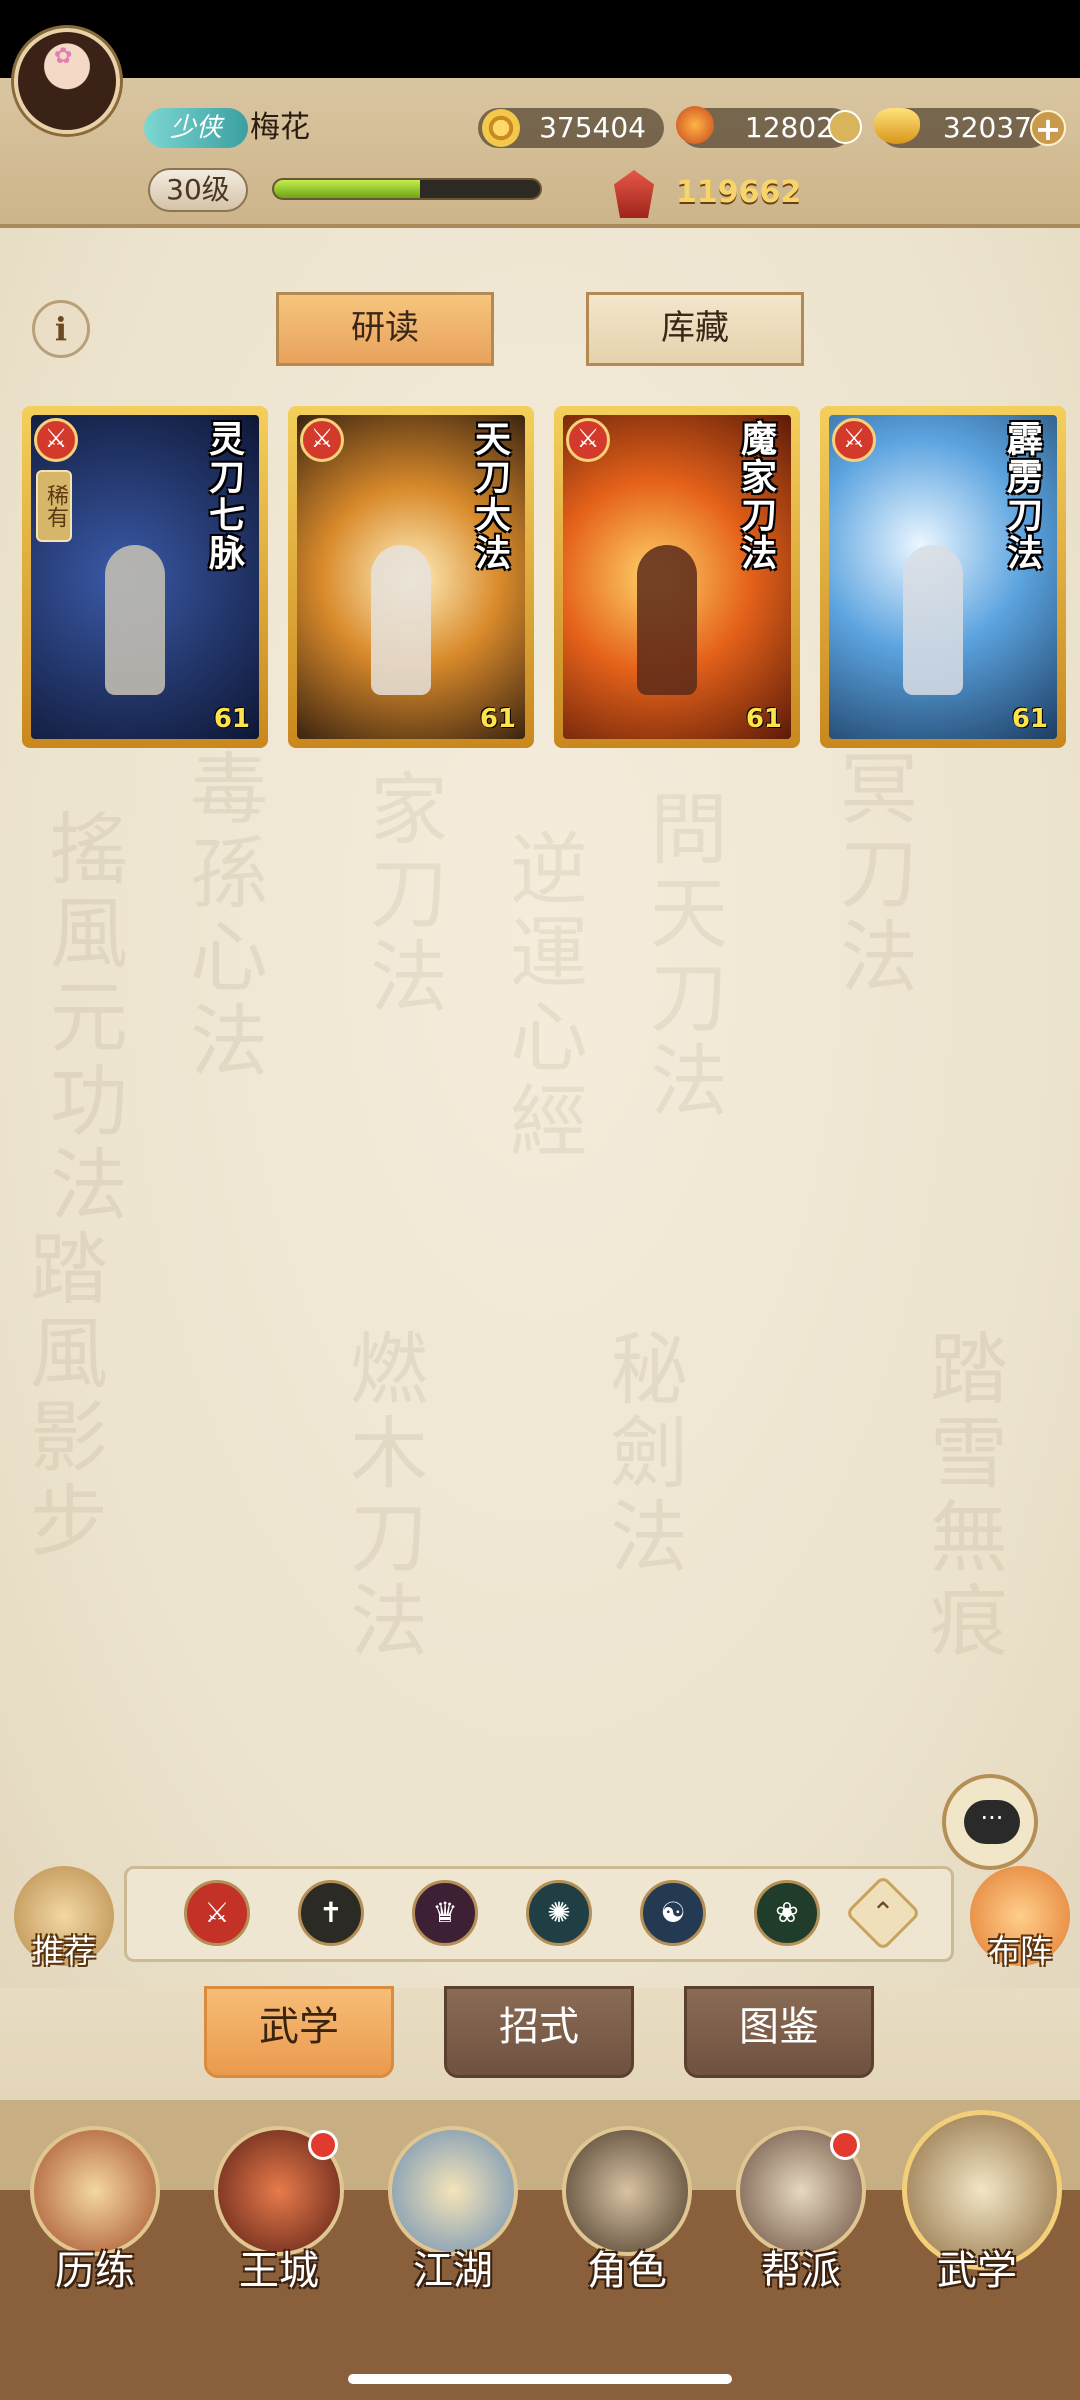 The image size is (1080, 2400). What do you see at coordinates (490, 496) in the screenshot?
I see `card-name: 天刀大法` at bounding box center [490, 496].